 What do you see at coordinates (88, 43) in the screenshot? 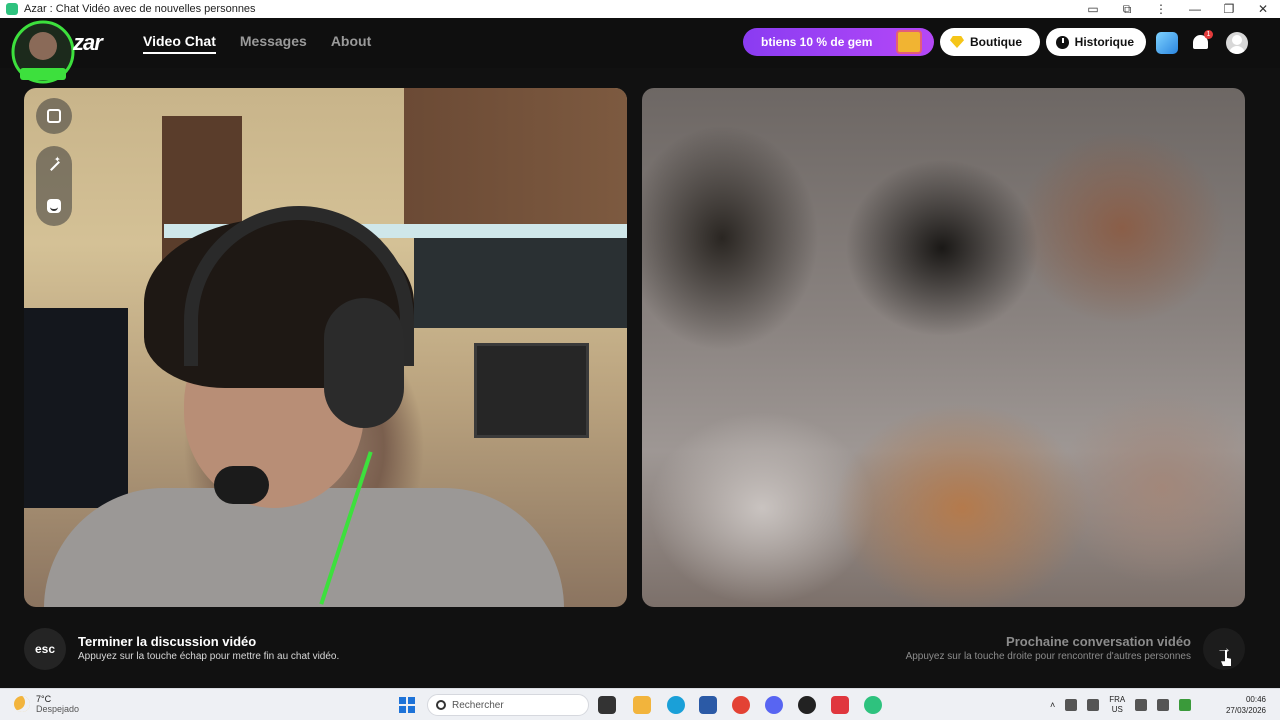
I see `azar-logo: zar` at bounding box center [88, 43].